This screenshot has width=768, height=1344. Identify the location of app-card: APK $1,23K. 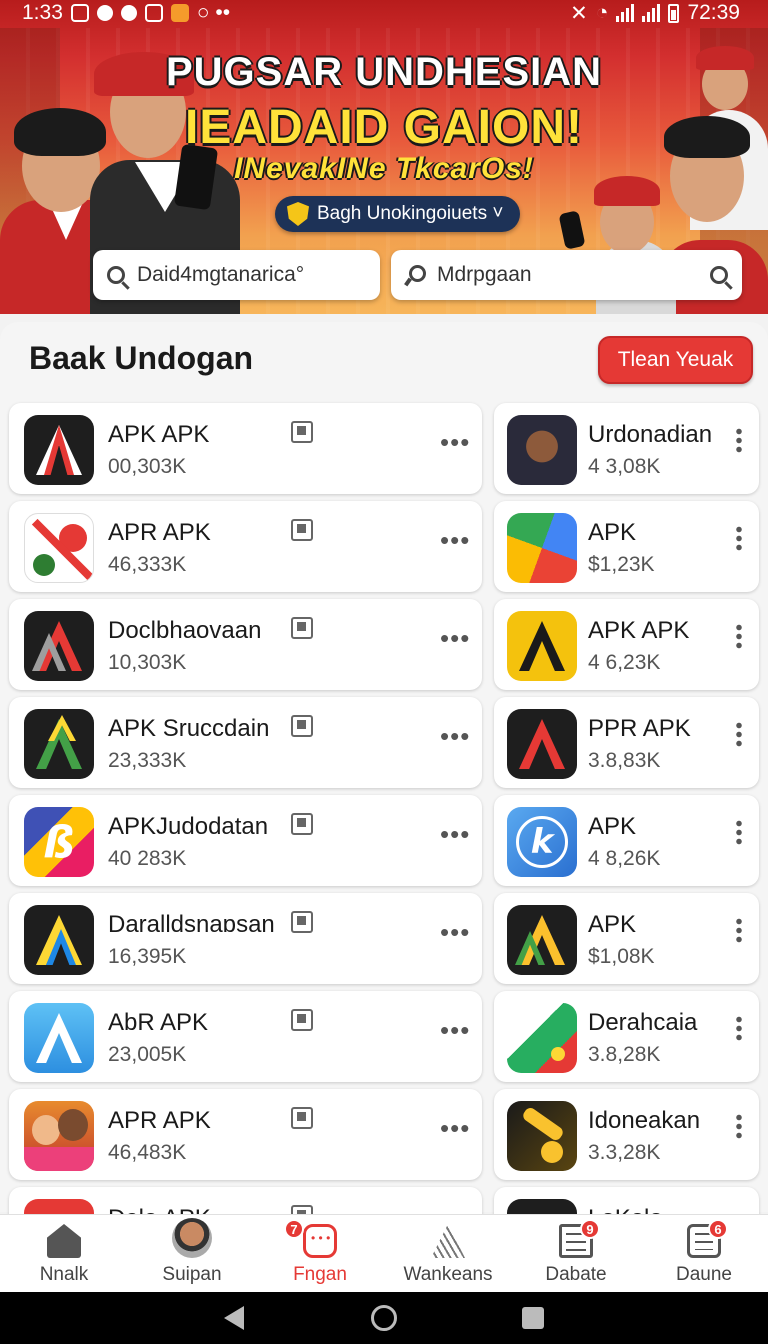
(626, 546).